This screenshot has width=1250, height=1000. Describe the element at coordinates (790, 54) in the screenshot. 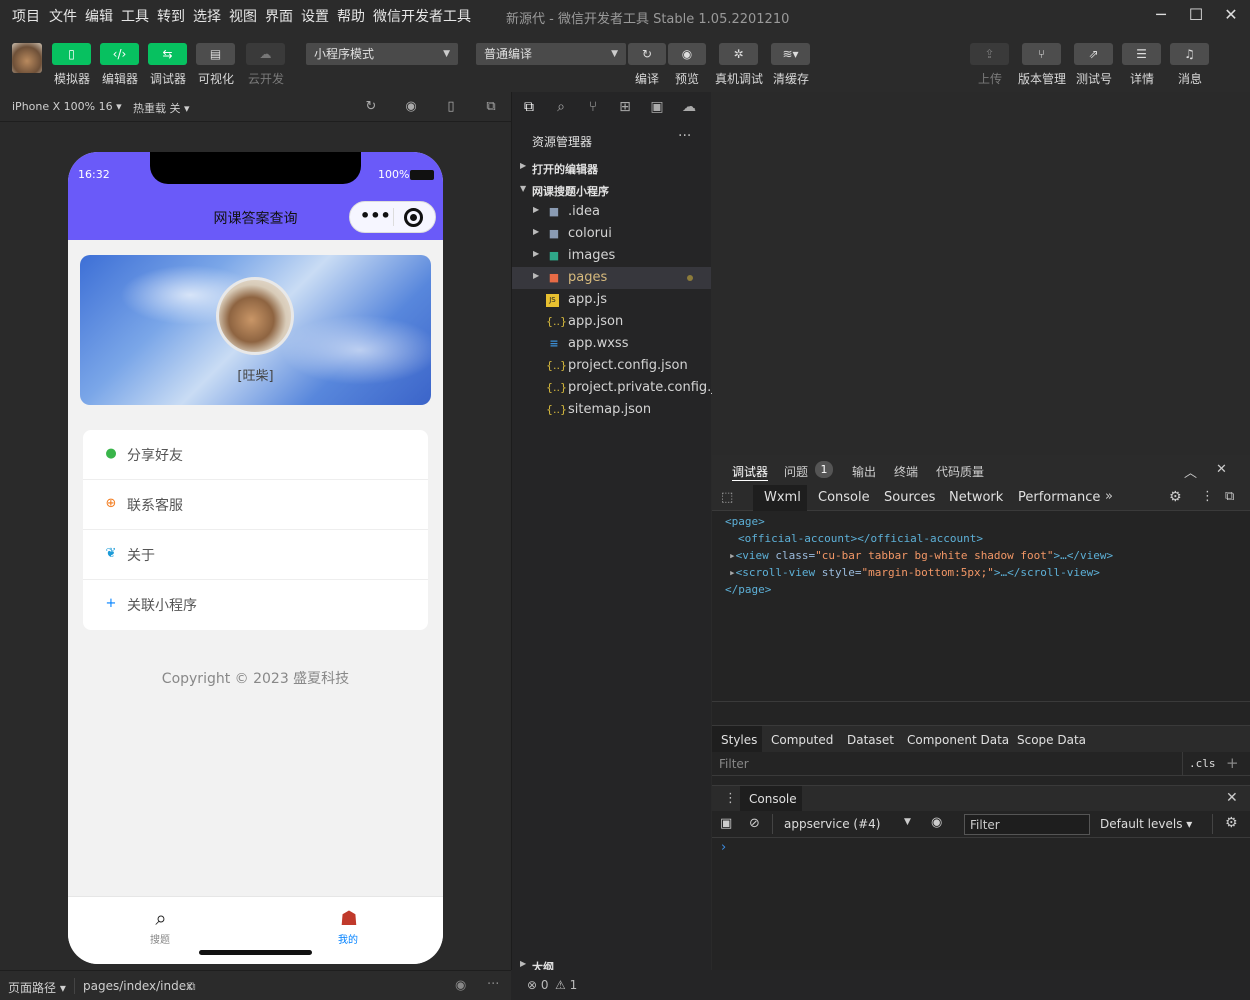

I see `clear-cache-button: ≋▾` at that location.